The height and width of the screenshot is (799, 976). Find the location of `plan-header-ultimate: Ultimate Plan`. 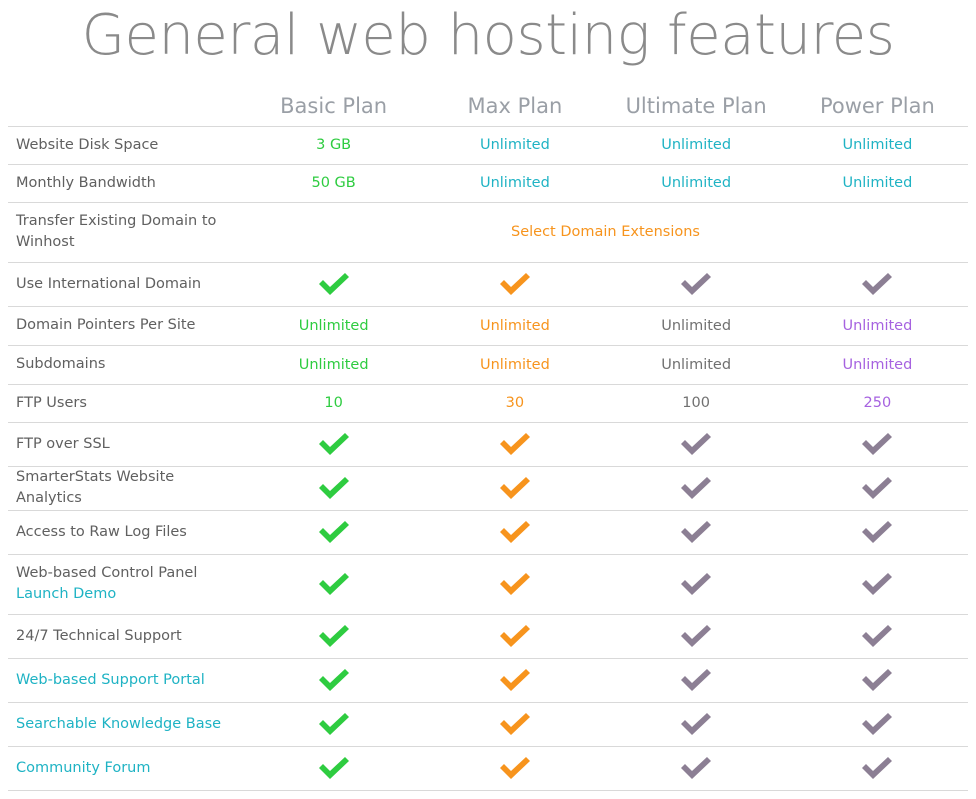

plan-header-ultimate: Ultimate Plan is located at coordinates (696, 105).